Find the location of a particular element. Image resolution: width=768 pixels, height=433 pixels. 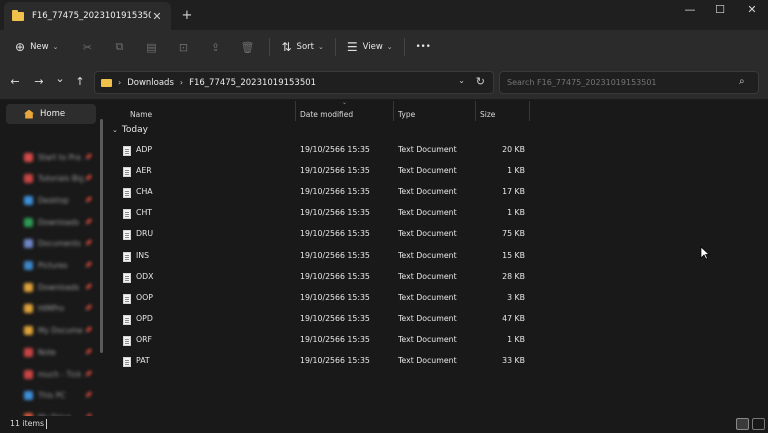

file-row: AER 19/10/2566 15:35 Text Document 1 KB is located at coordinates (436, 172).